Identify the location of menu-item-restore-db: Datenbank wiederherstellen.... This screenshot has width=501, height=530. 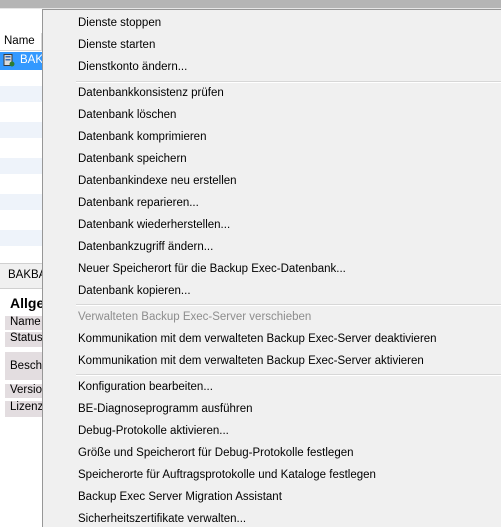
(154, 225).